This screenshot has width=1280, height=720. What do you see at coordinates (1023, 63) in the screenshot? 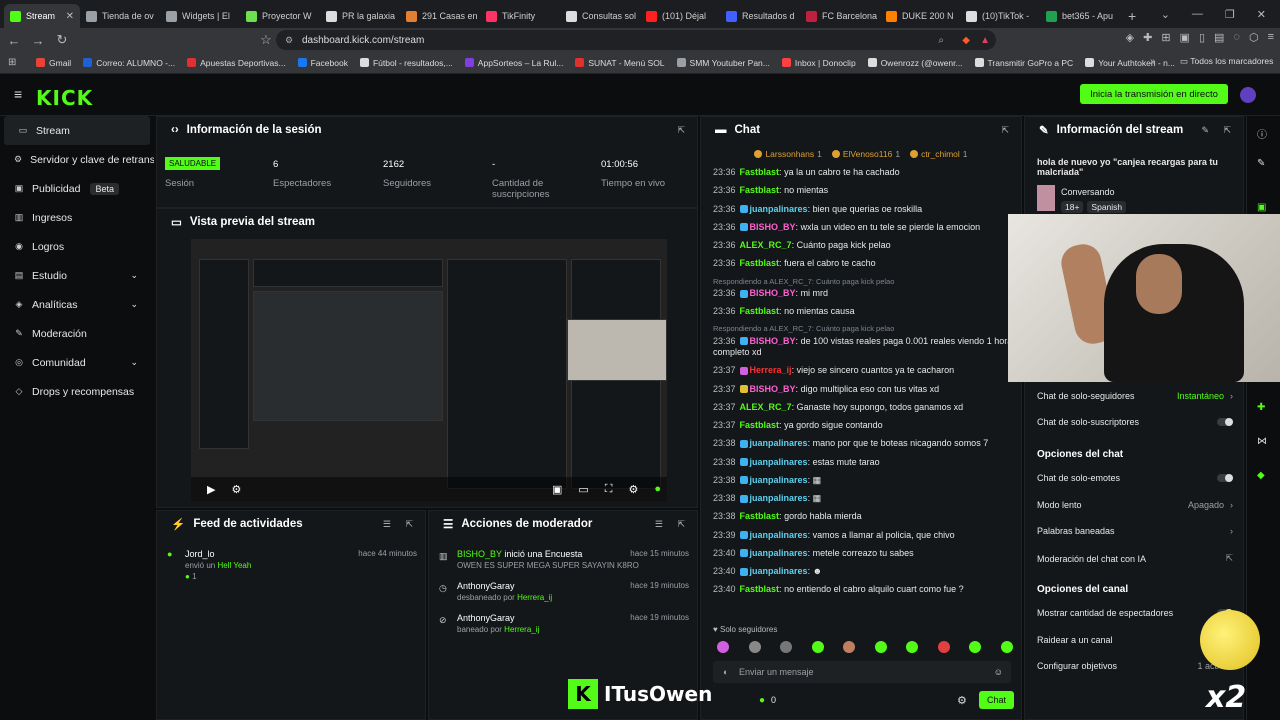
I see `bookmark-item: Transmitir GoPro a PC` at bounding box center [1023, 63].